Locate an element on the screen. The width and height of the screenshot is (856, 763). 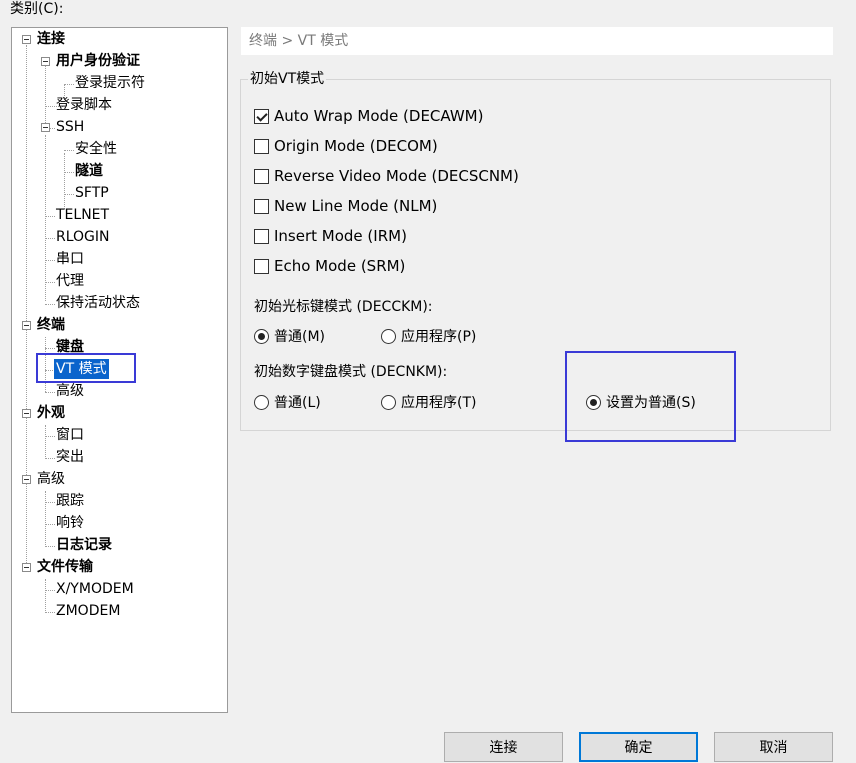
checkbox-nlm: New Line Mode (NLM) is located at coordinates (345, 206).